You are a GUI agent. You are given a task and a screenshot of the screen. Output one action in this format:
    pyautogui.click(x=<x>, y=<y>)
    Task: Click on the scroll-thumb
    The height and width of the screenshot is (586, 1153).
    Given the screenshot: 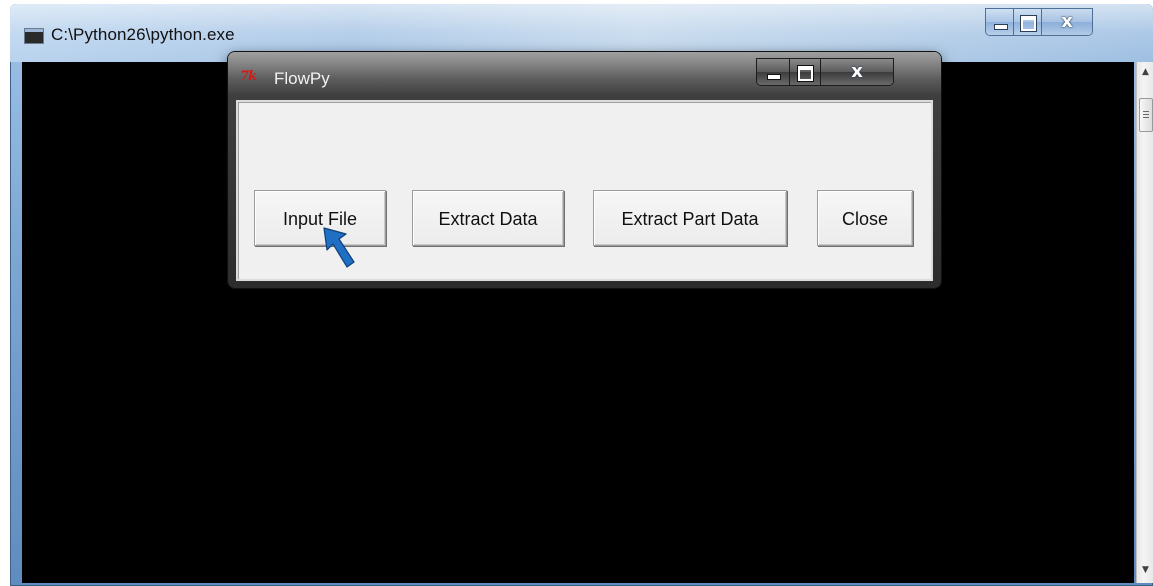 What is the action you would take?
    pyautogui.click(x=1146, y=115)
    